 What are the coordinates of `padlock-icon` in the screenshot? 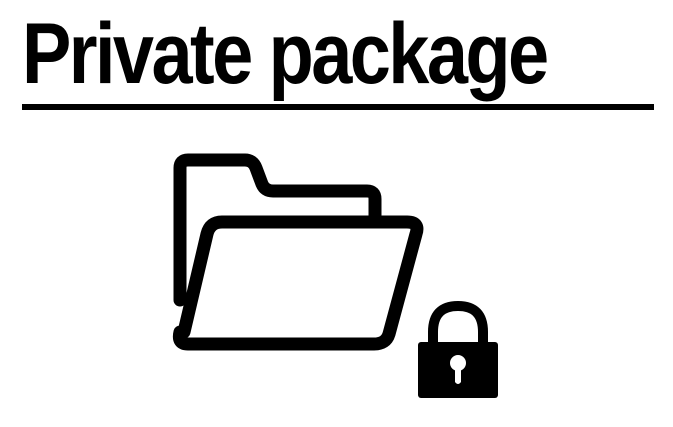 It's located at (458, 349).